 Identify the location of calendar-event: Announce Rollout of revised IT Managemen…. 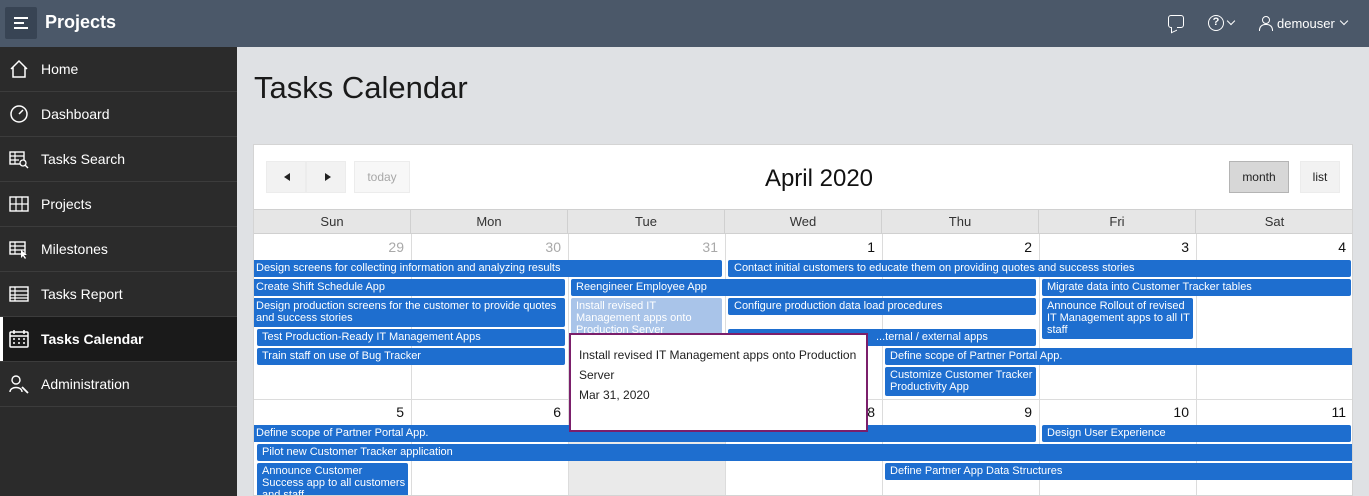
(1117, 318).